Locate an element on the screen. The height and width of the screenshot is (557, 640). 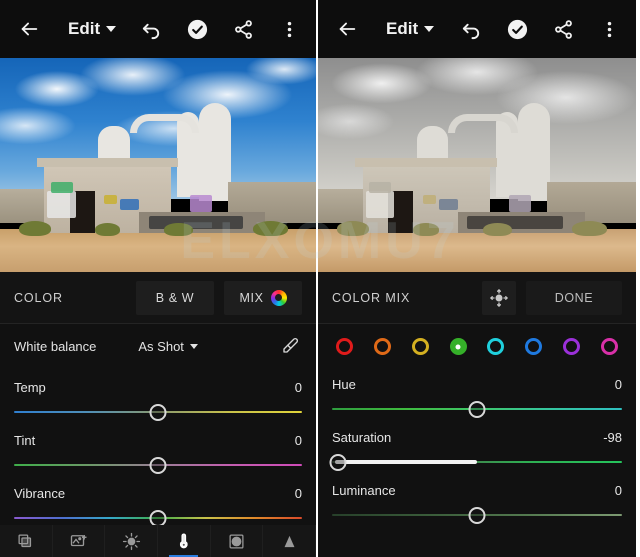
color-wheel-icon is located at coordinates (278, 297).